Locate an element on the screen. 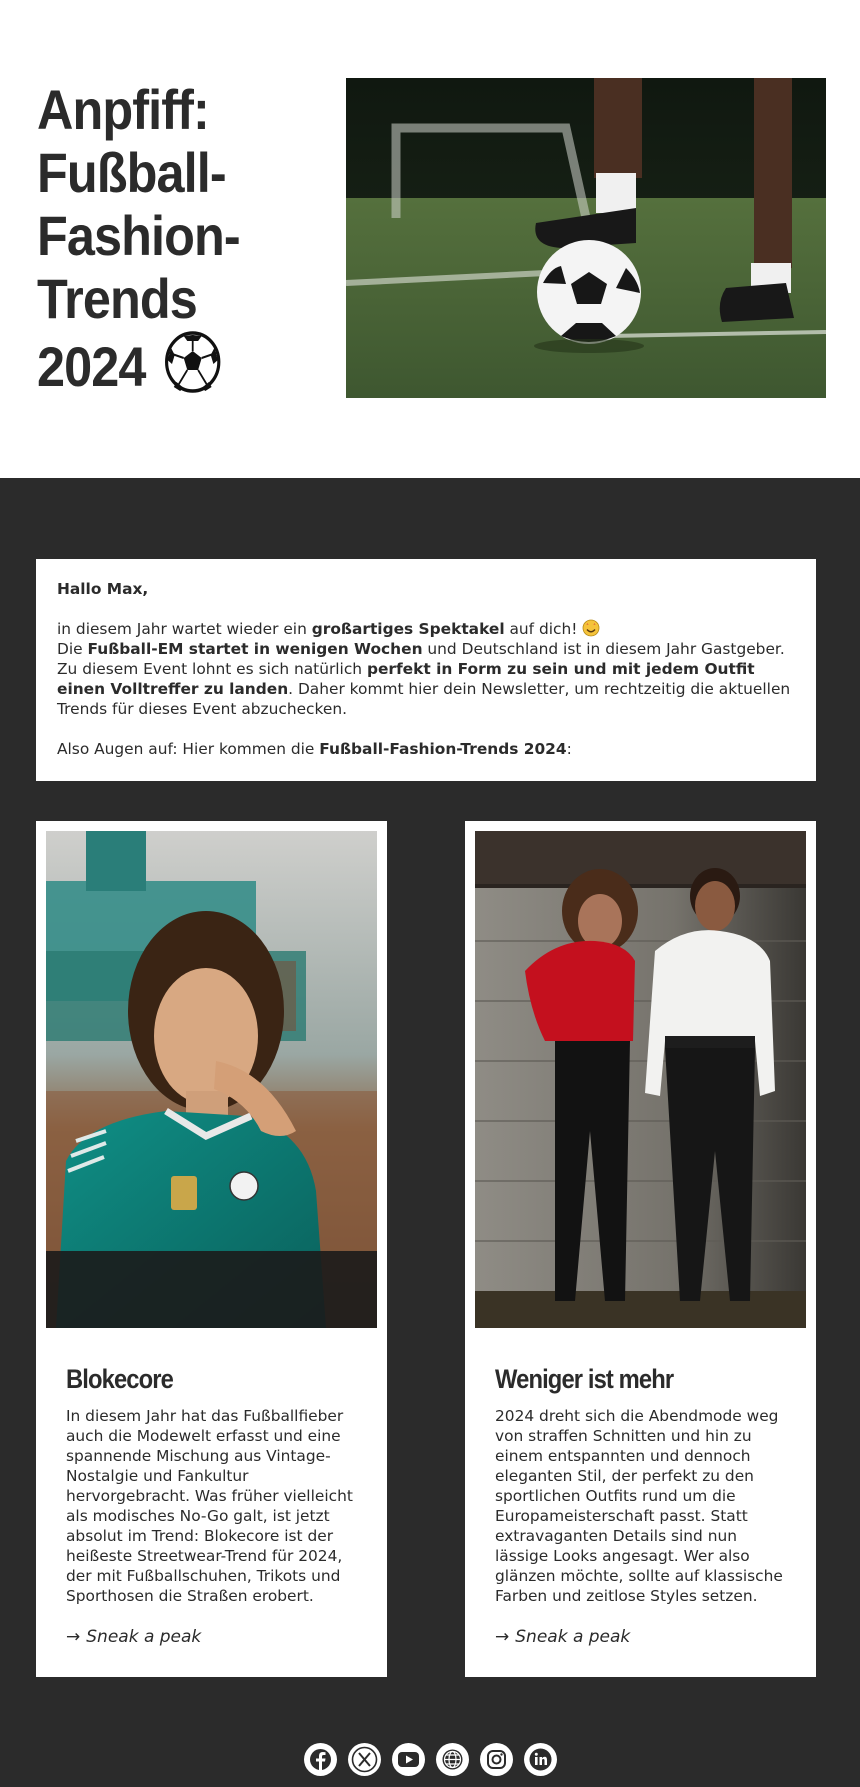  website-icon is located at coordinates (452, 1759).